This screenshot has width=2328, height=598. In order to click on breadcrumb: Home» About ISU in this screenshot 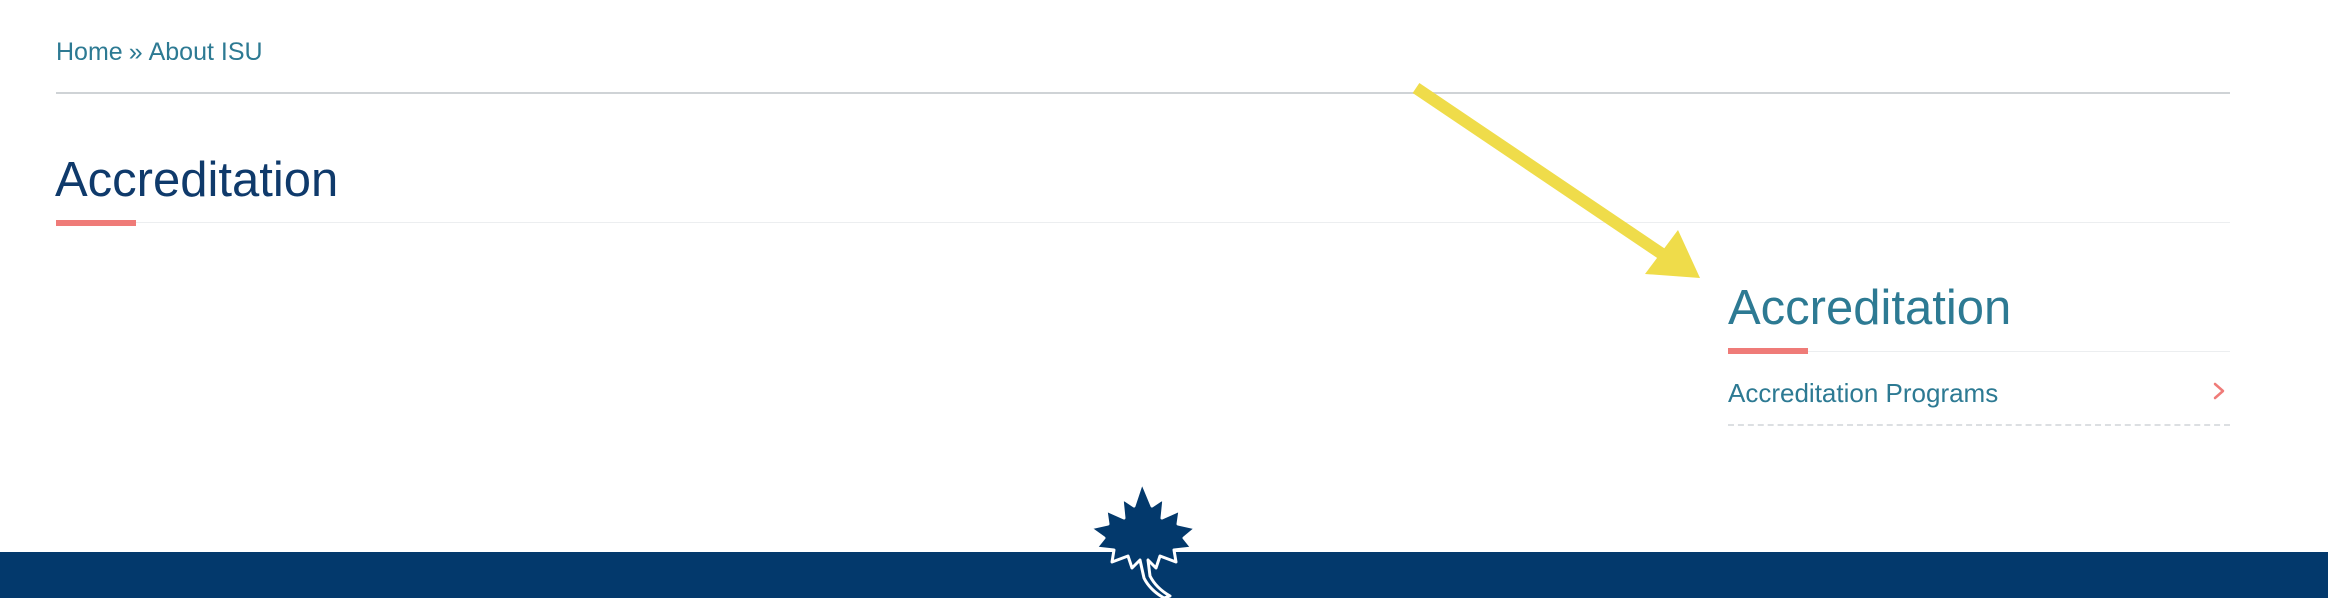, I will do `click(159, 52)`.